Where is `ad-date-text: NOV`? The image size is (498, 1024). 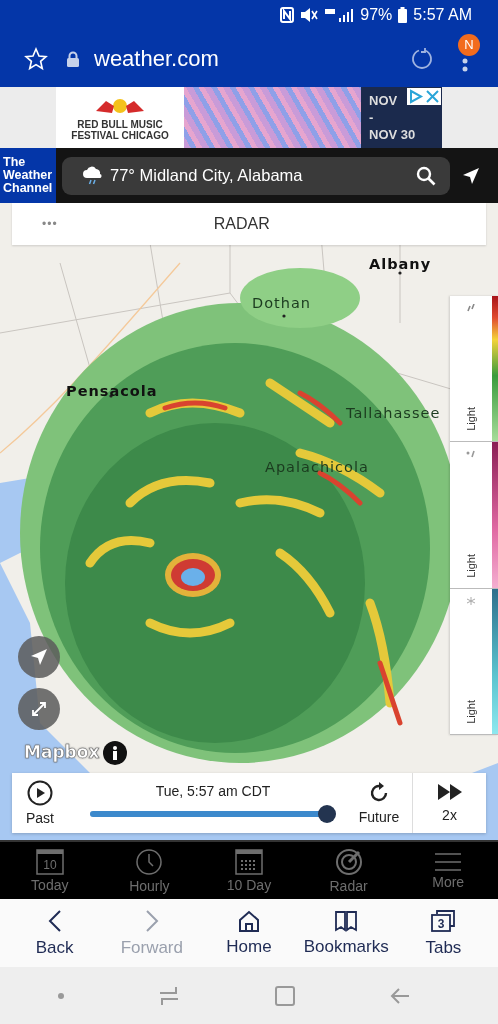 ad-date-text: NOV is located at coordinates (383, 100).